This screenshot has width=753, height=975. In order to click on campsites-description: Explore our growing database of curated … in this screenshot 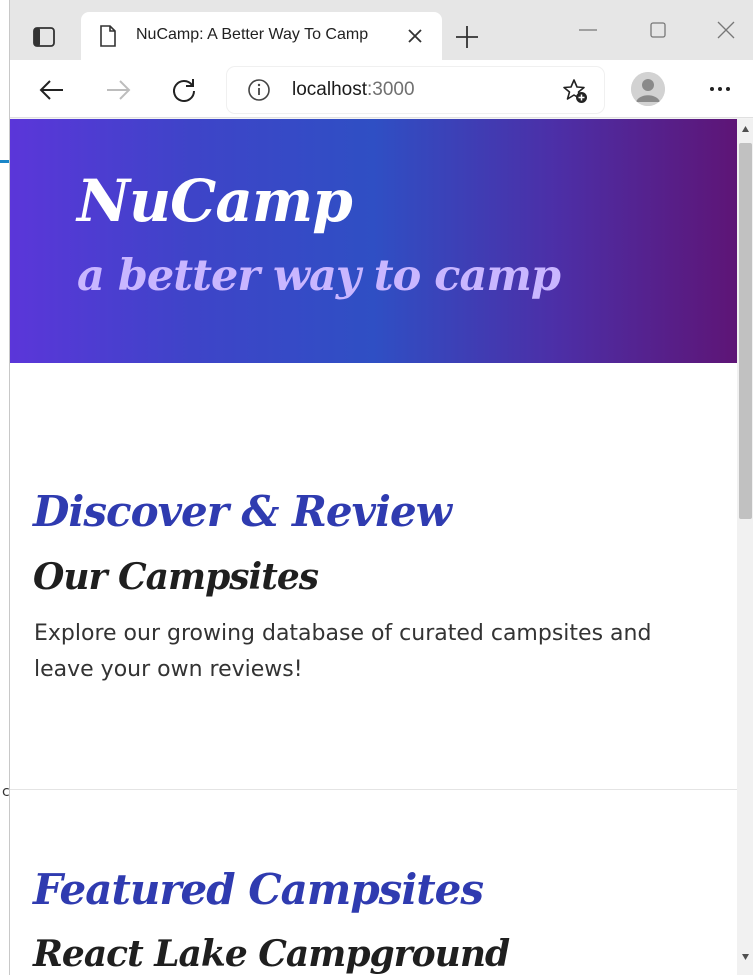, I will do `click(343, 651)`.